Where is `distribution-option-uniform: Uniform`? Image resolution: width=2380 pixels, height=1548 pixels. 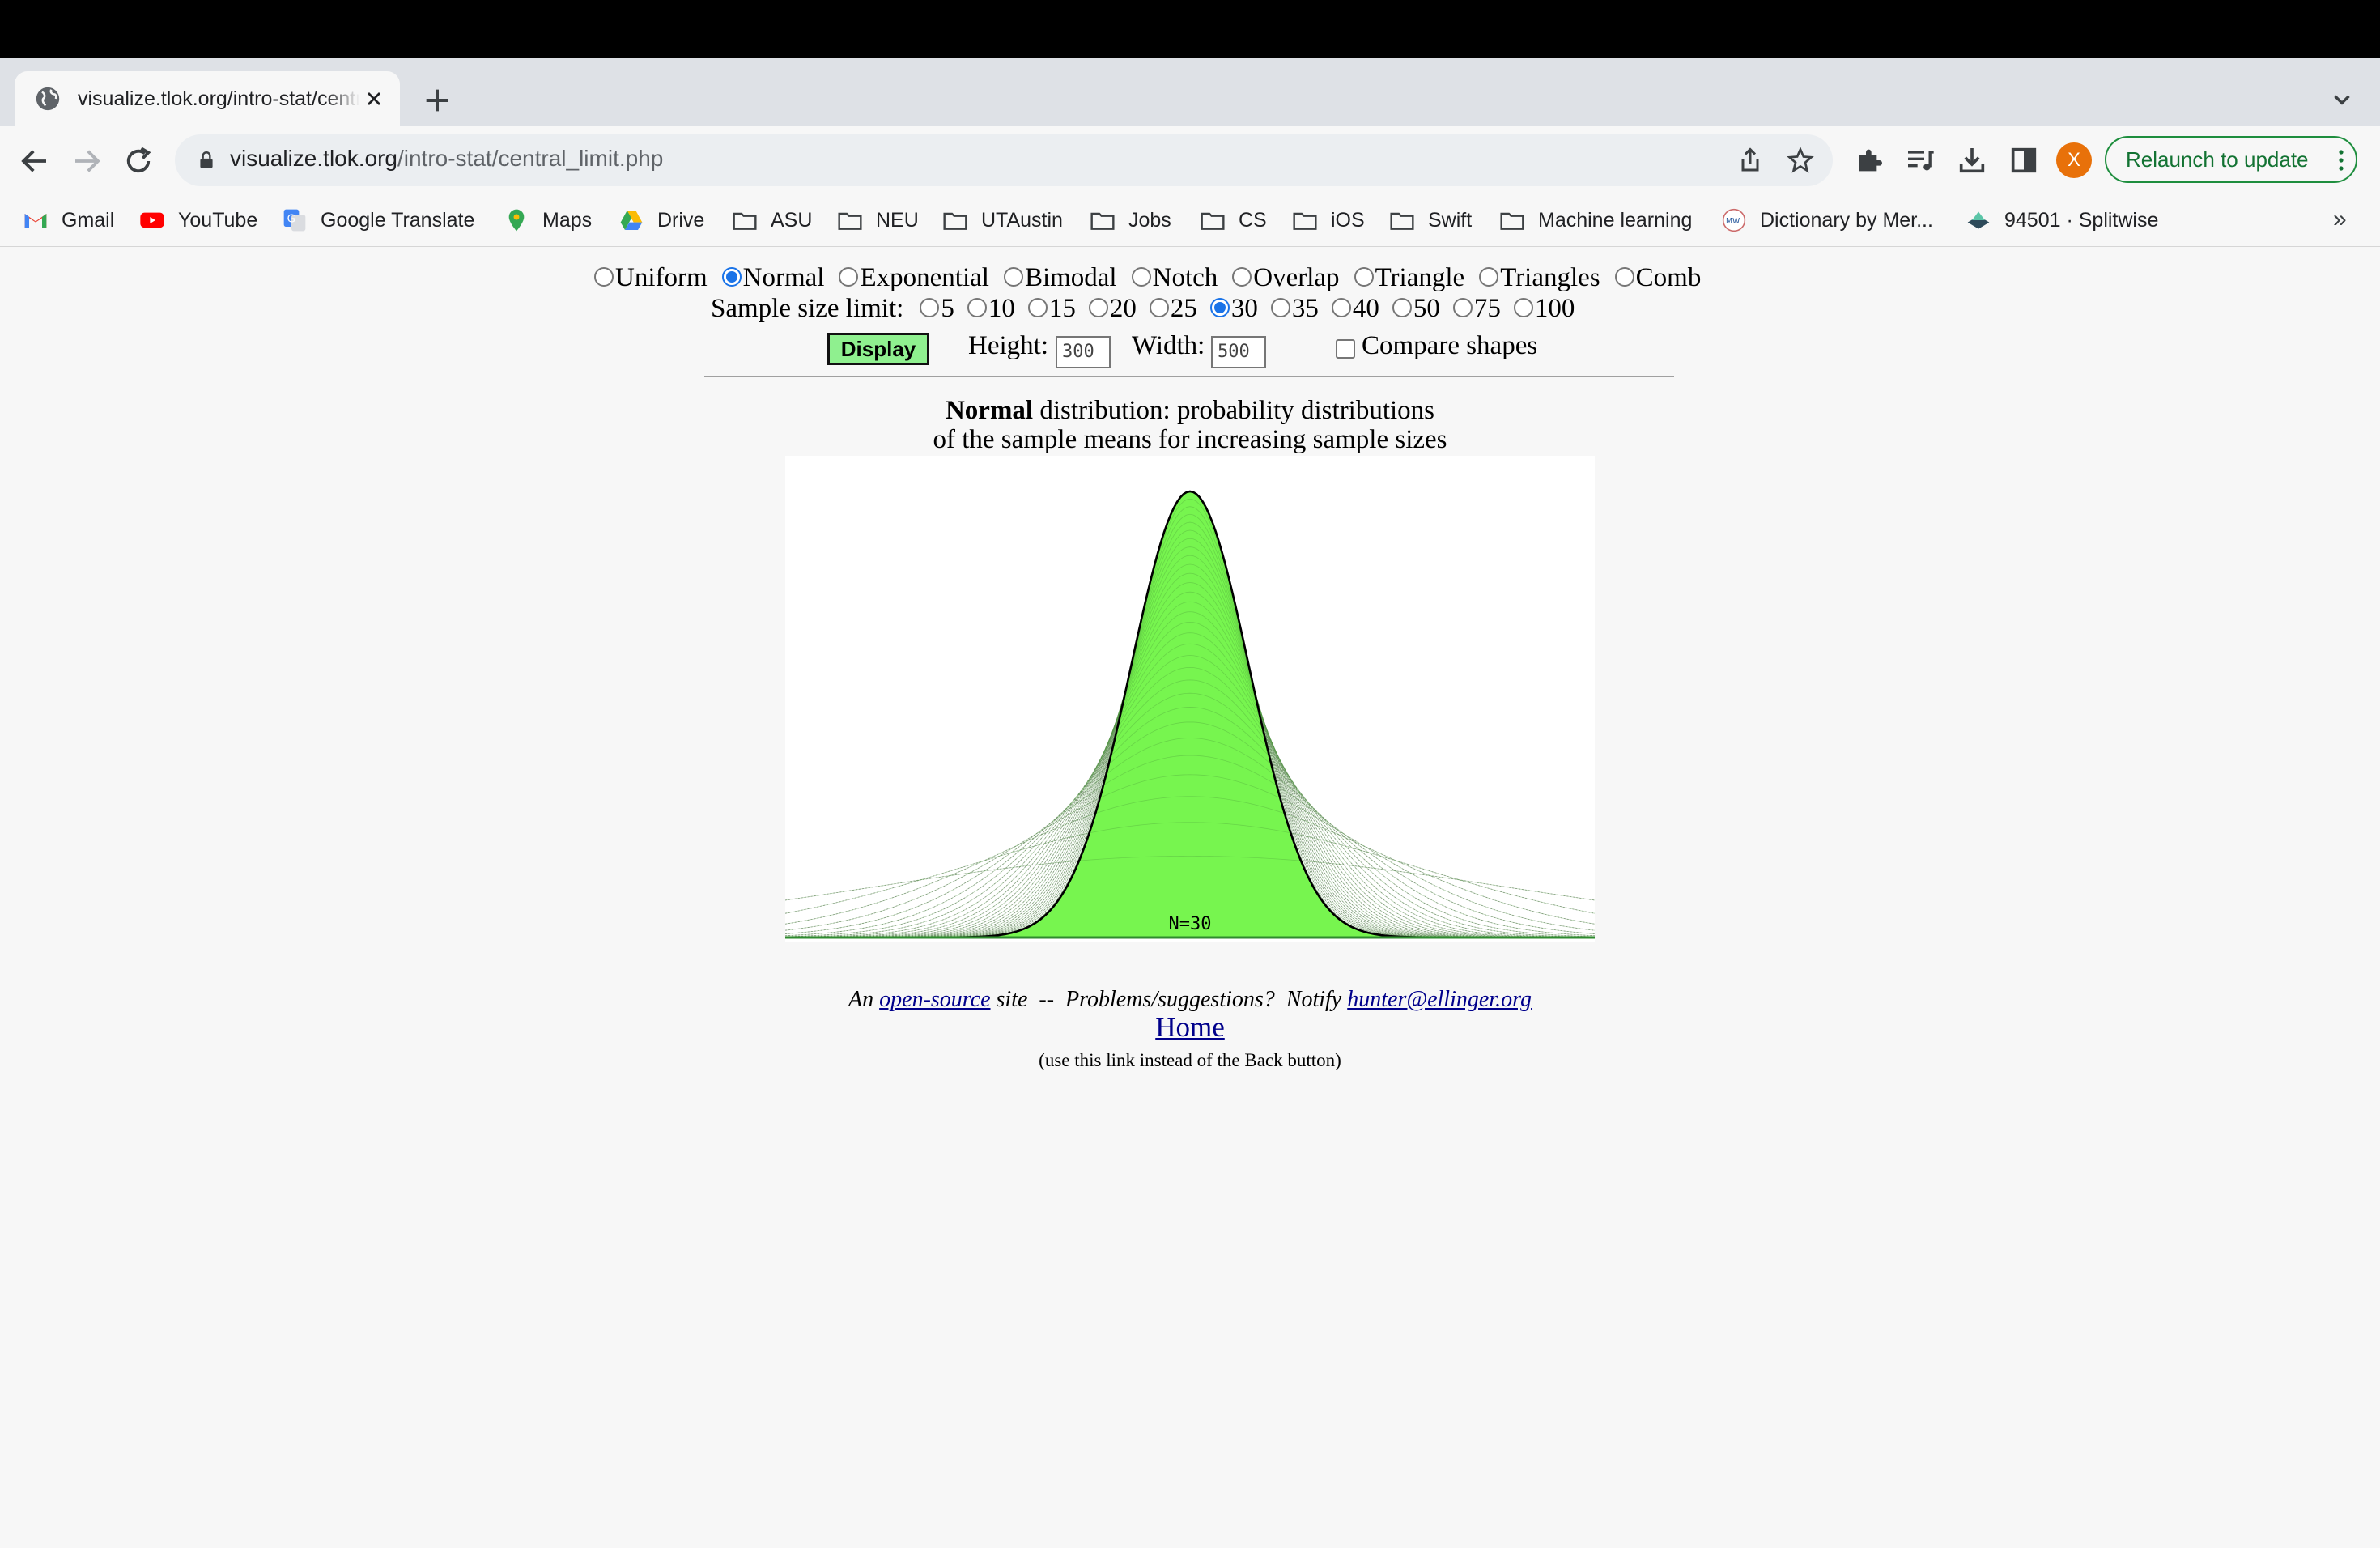
distribution-option-uniform: Uniform is located at coordinates (648, 278).